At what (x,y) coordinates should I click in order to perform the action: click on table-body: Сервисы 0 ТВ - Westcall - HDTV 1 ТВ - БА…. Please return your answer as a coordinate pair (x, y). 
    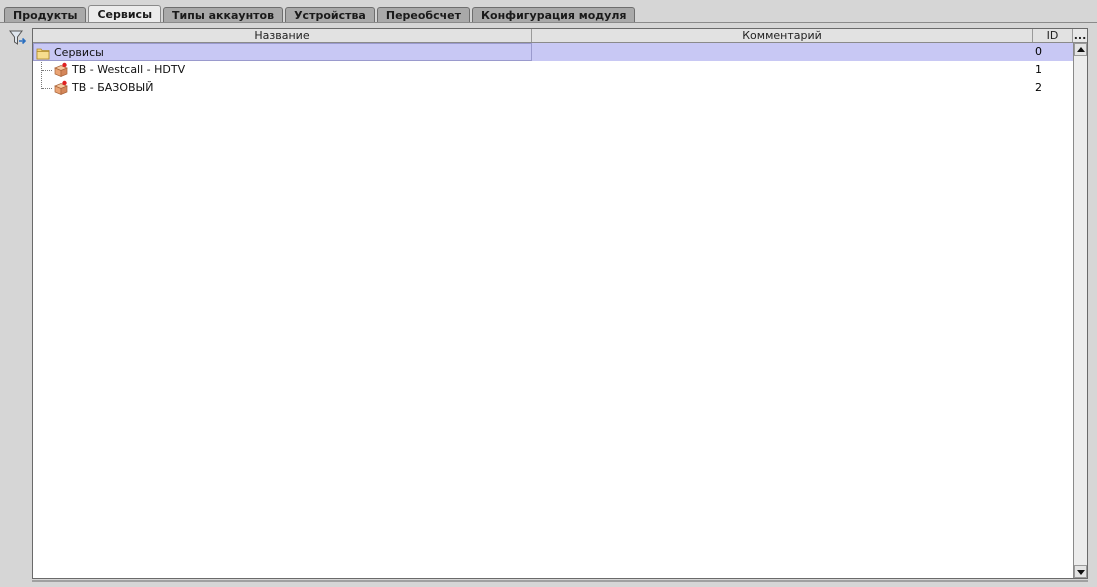
    Looking at the image, I should click on (553, 70).